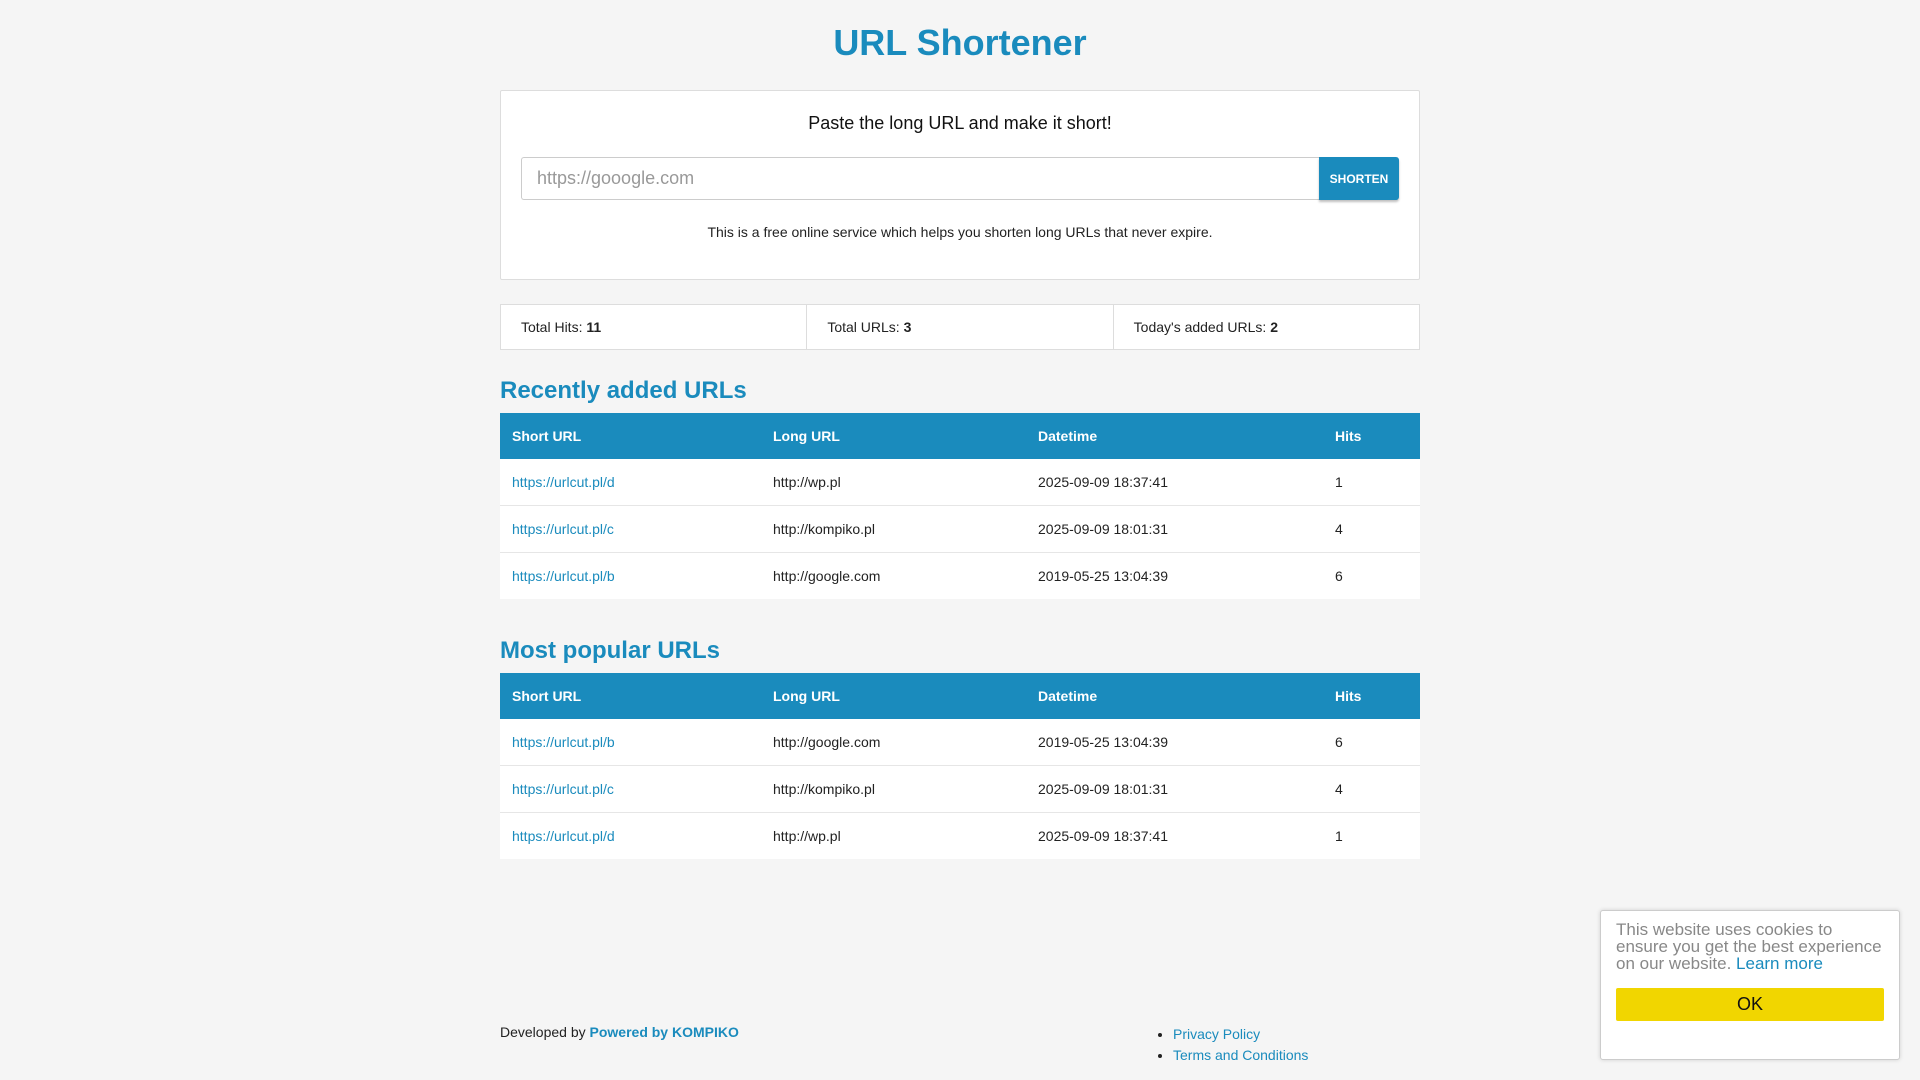  I want to click on footer-link-item: Terms and Conditions, so click(1240, 1055).